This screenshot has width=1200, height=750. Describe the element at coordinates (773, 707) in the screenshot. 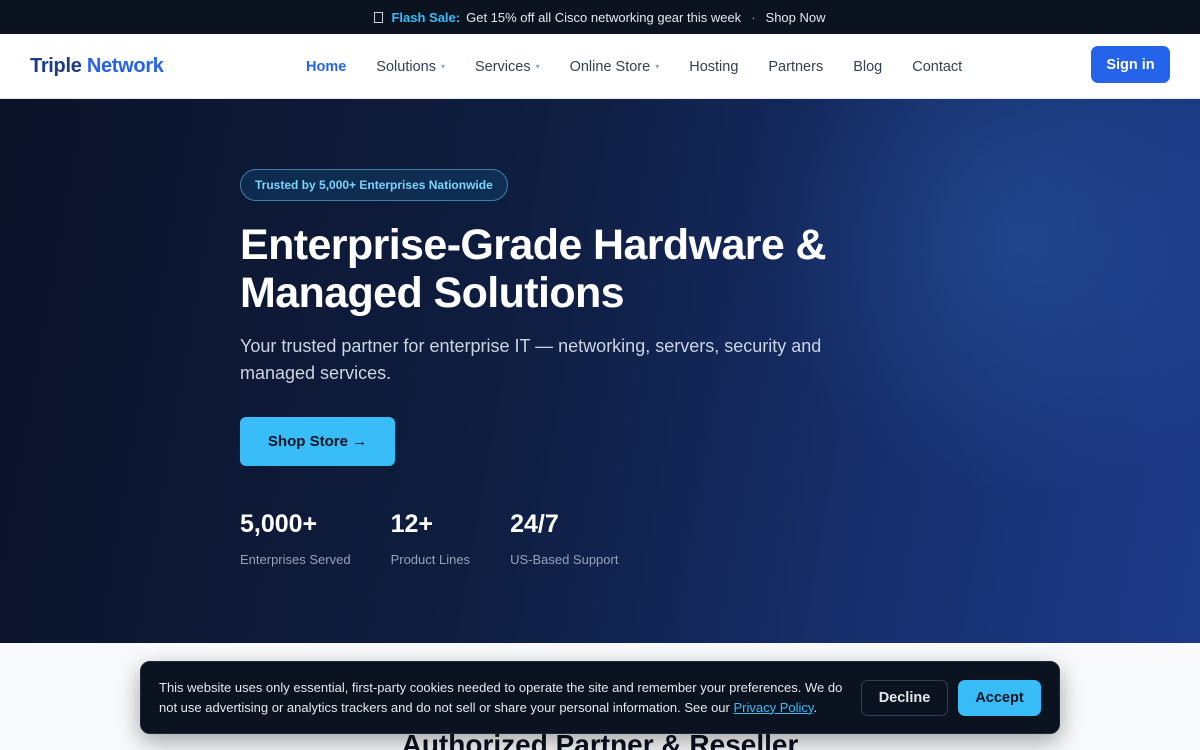

I see `privacy-policy-link: Privacy Policy` at that location.